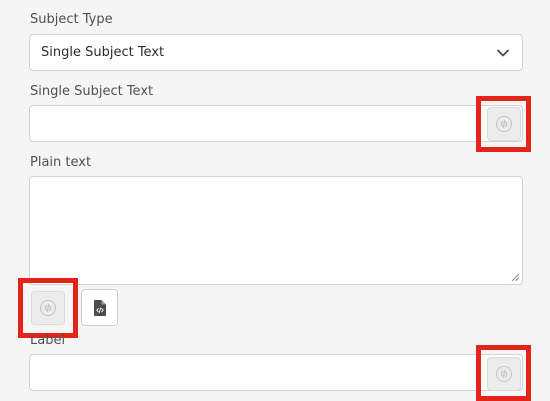 This screenshot has width=550, height=401. Describe the element at coordinates (503, 53) in the screenshot. I see `chevron-down-icon` at that location.